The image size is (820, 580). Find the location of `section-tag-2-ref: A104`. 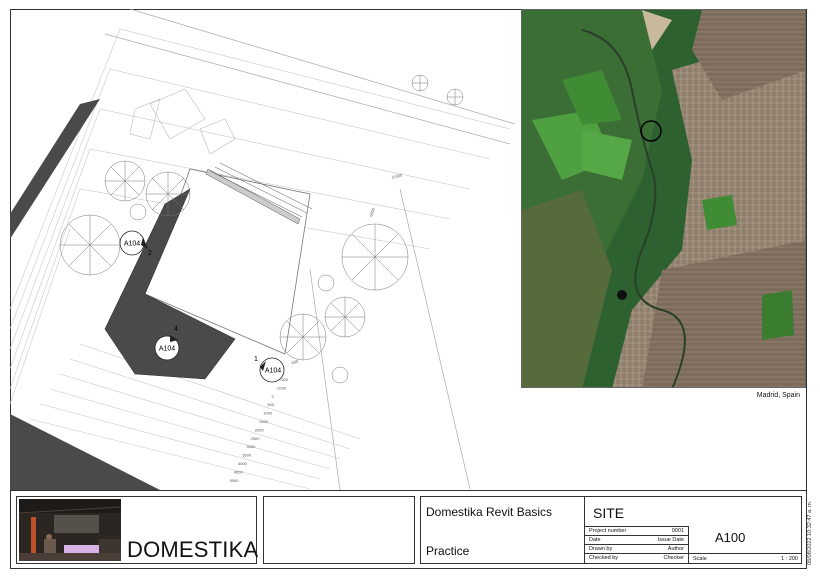

section-tag-2-ref: A104 is located at coordinates (132, 244).